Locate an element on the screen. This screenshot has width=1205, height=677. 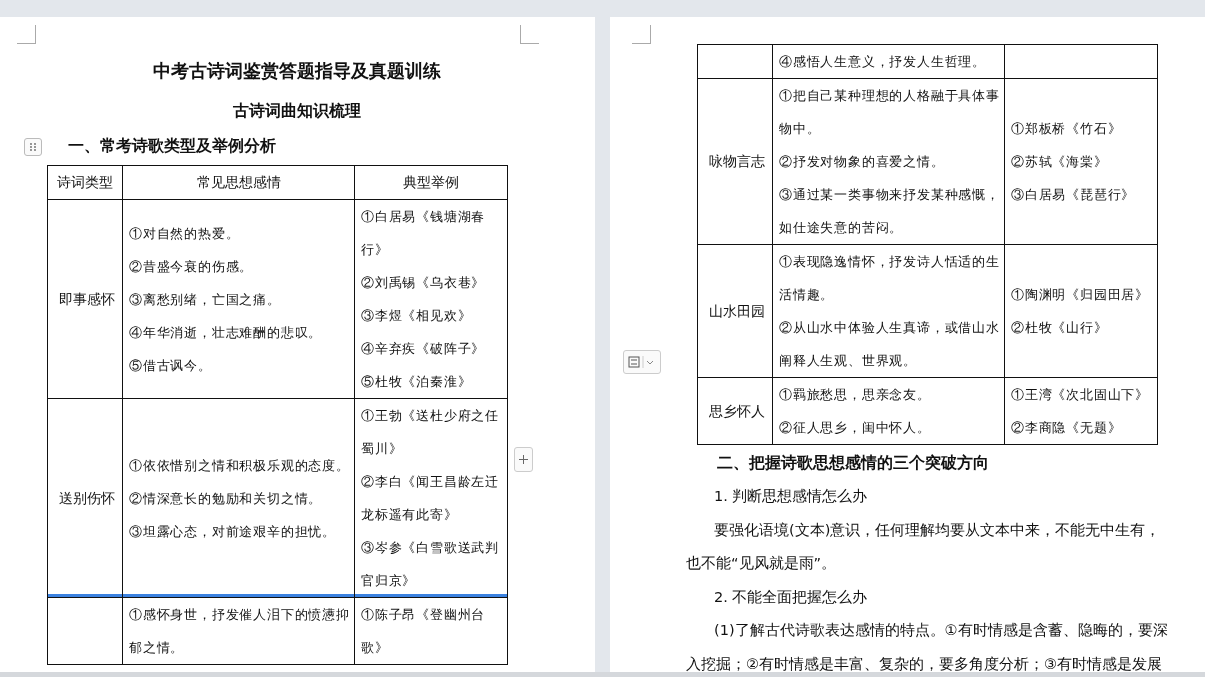
paragraph-text: 2. 不能全面把握怎么办 is located at coordinates (791, 597).